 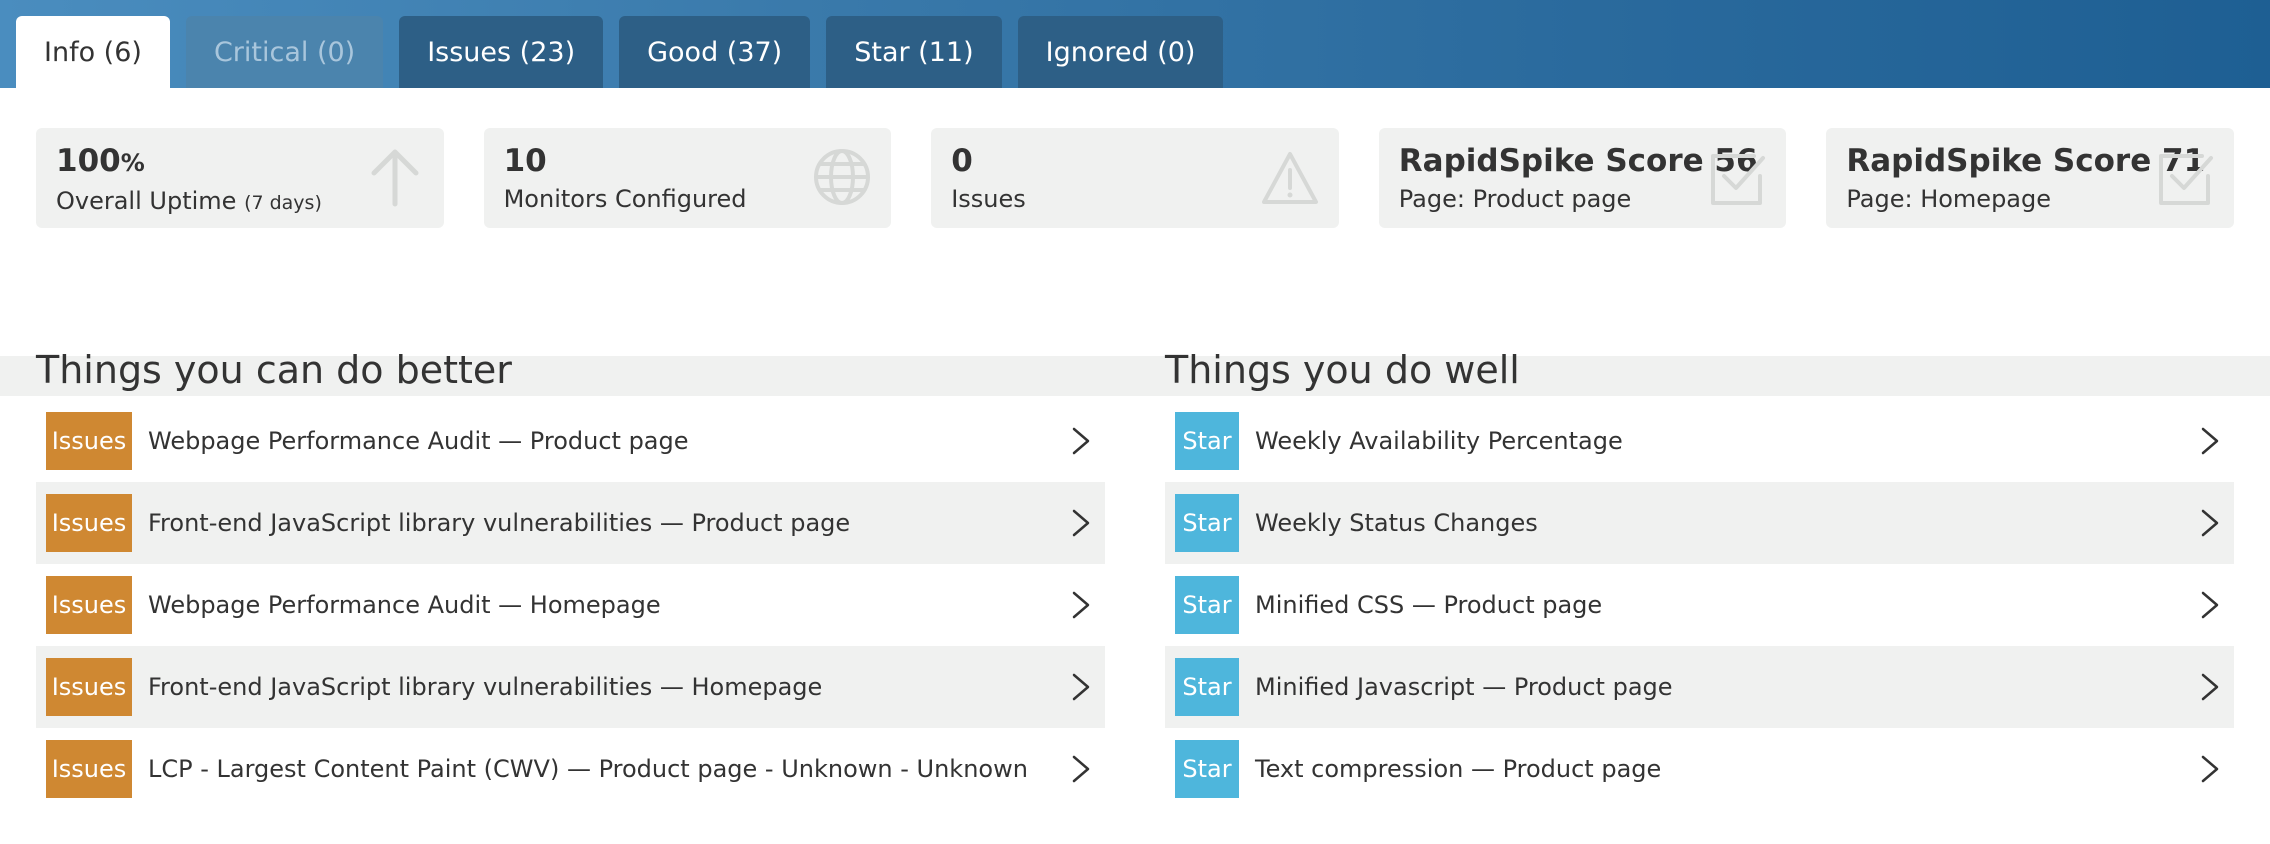 I want to click on tab-good: Good (37), so click(x=715, y=52).